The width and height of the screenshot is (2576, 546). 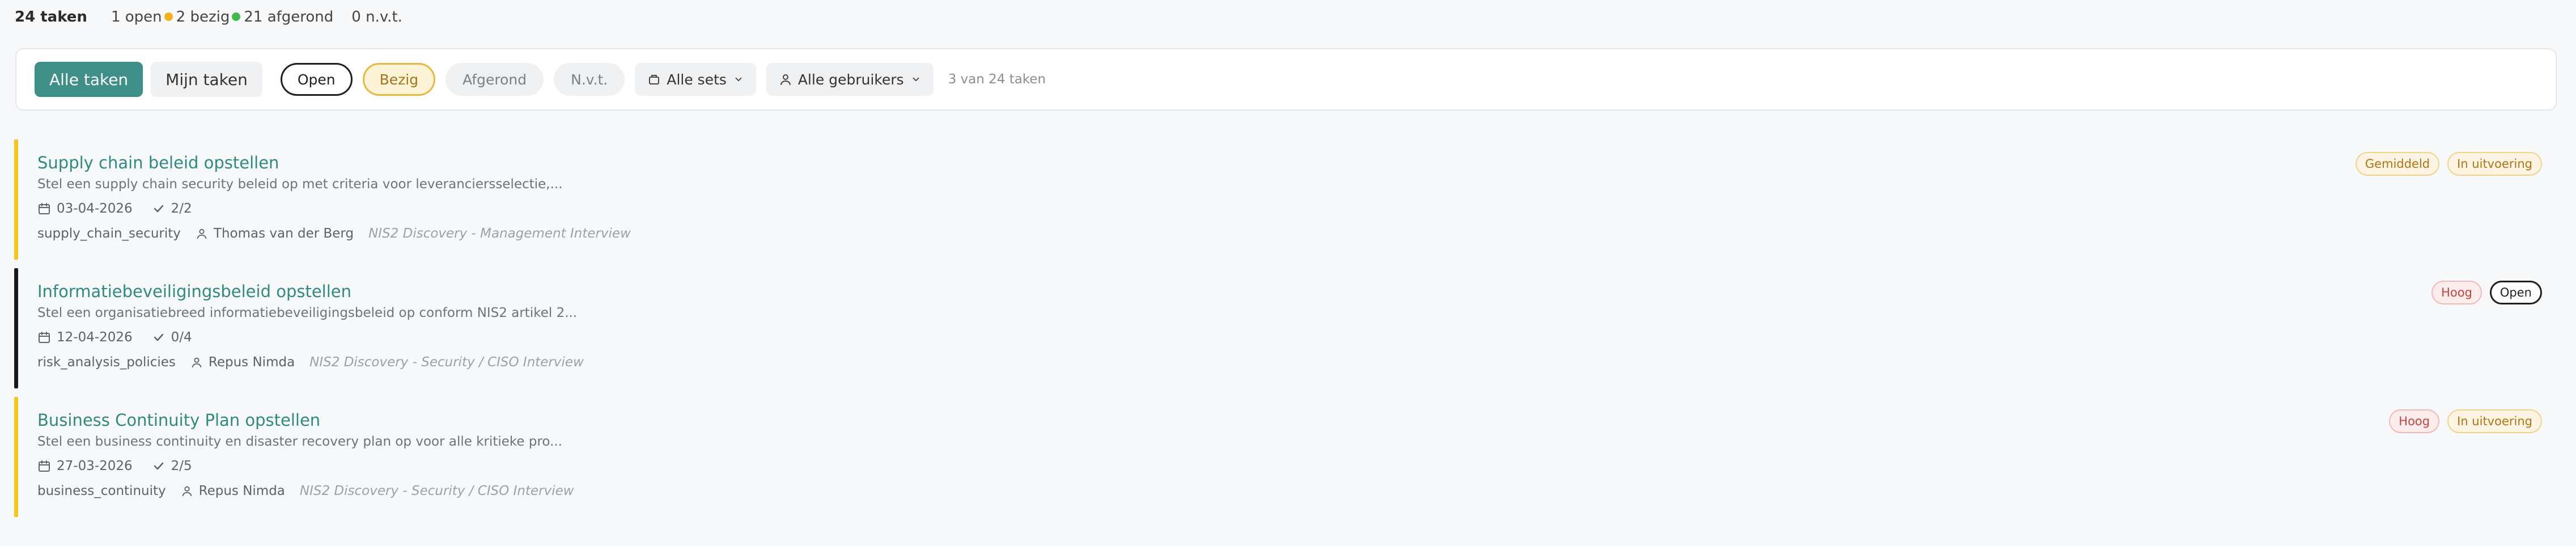 What do you see at coordinates (168, 16) in the screenshot?
I see `open-status-dot` at bounding box center [168, 16].